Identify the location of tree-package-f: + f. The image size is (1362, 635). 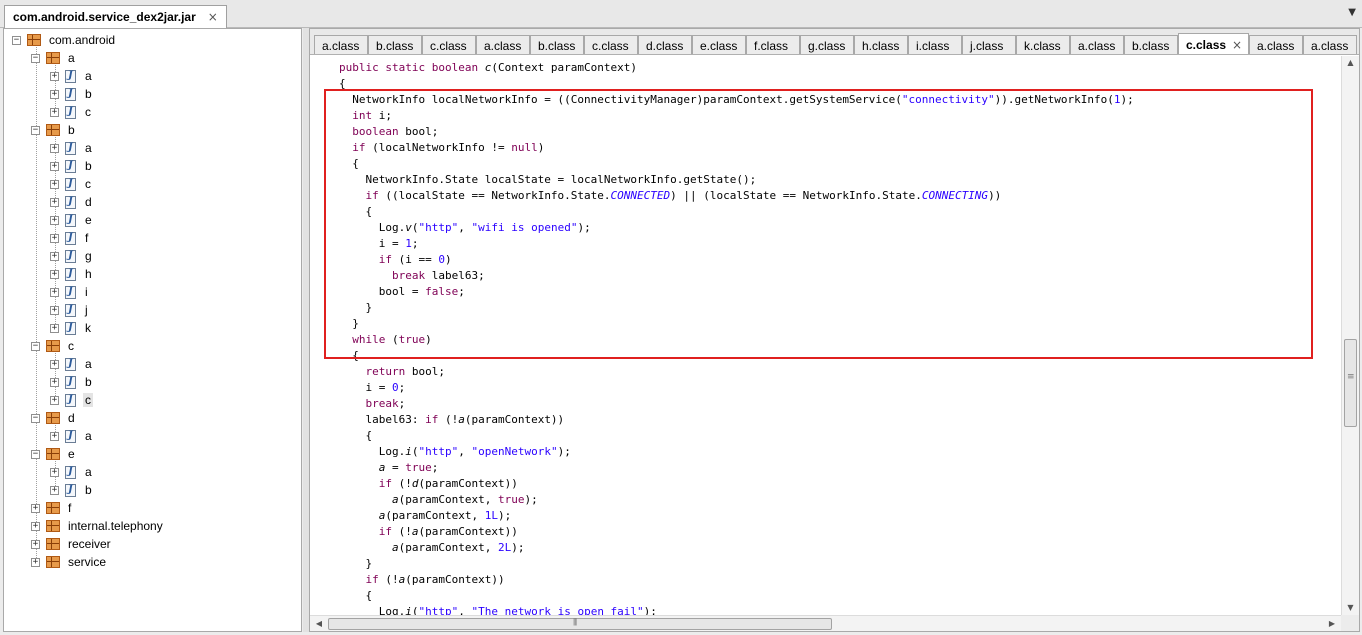
(52, 508).